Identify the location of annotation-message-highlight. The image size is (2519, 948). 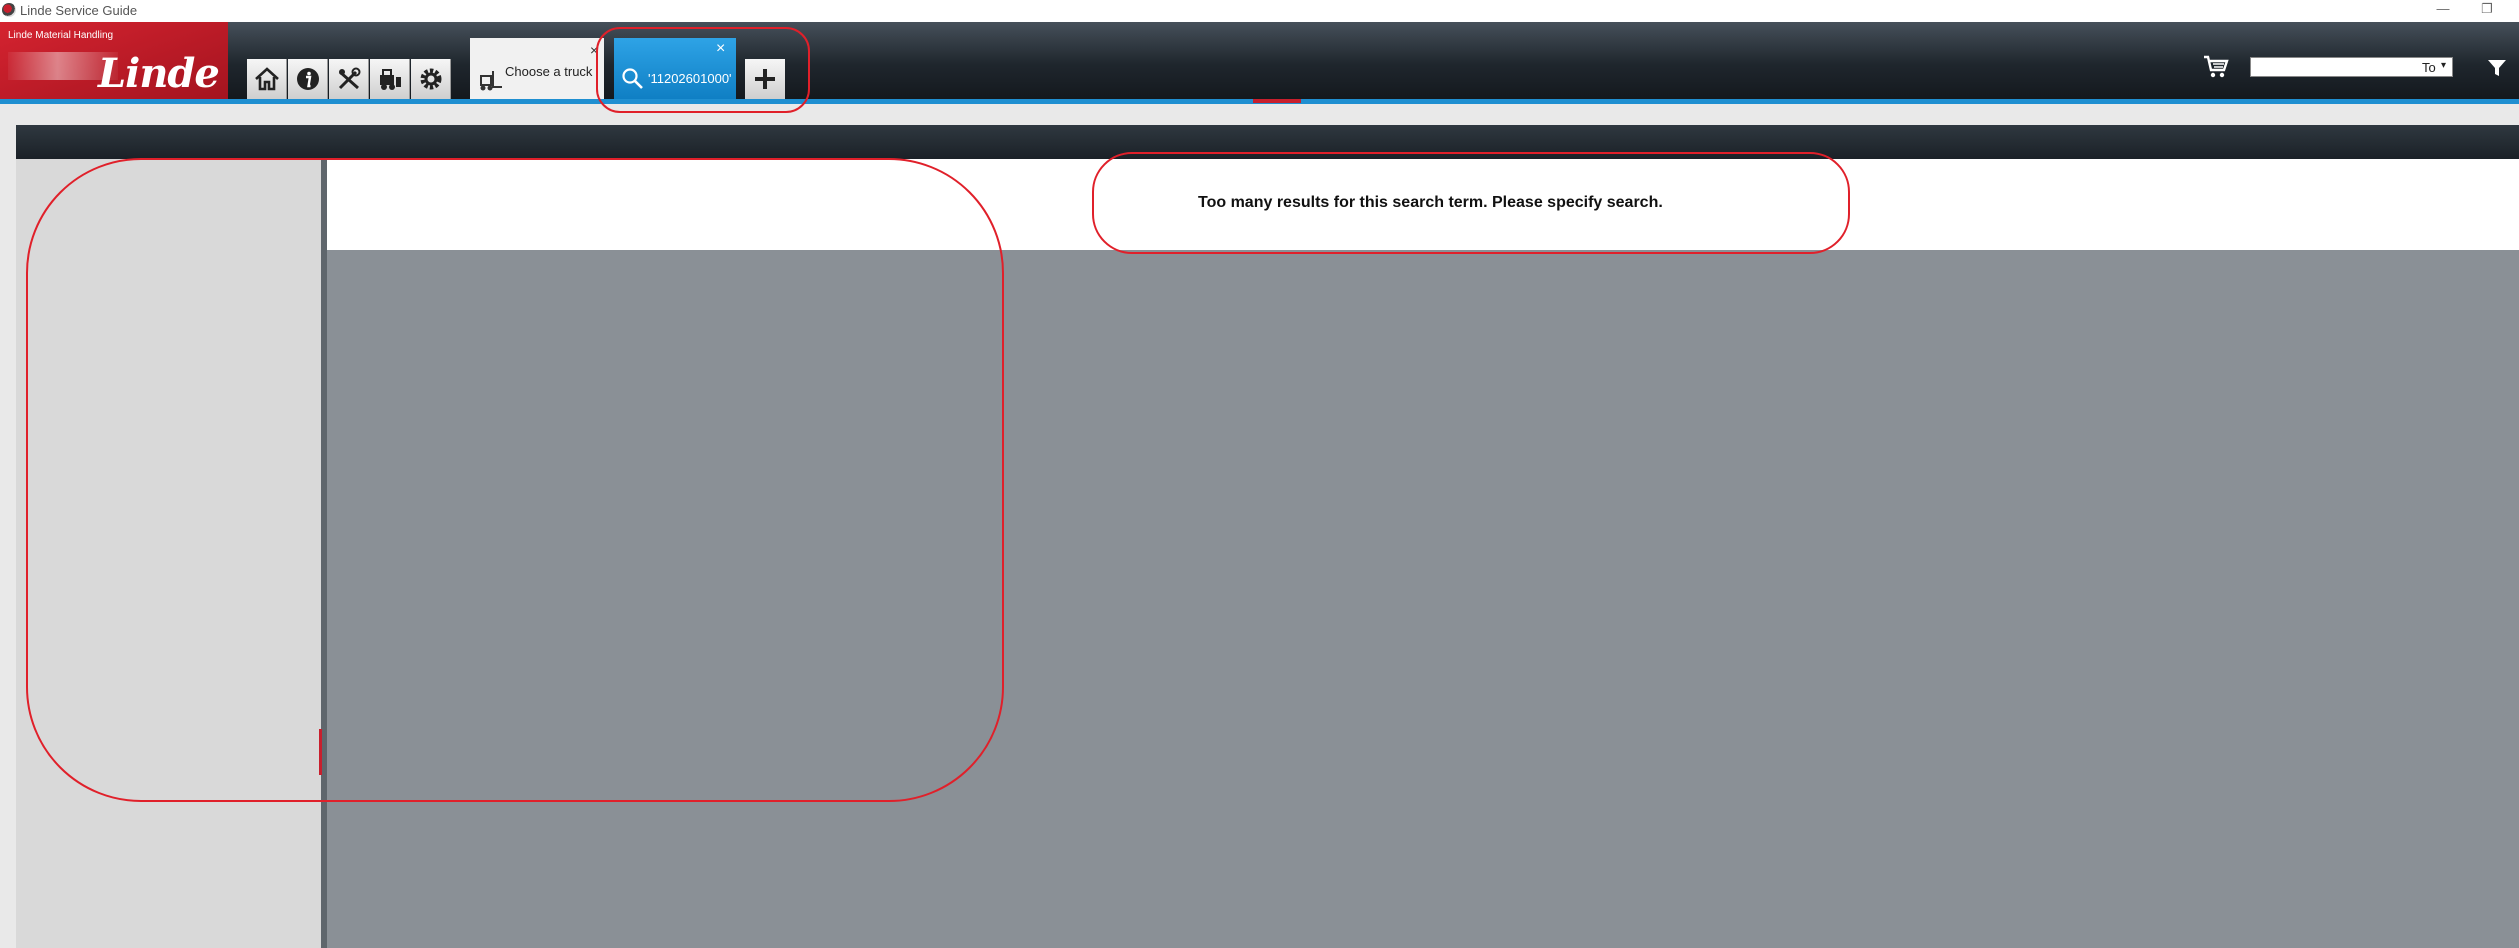
(1471, 203).